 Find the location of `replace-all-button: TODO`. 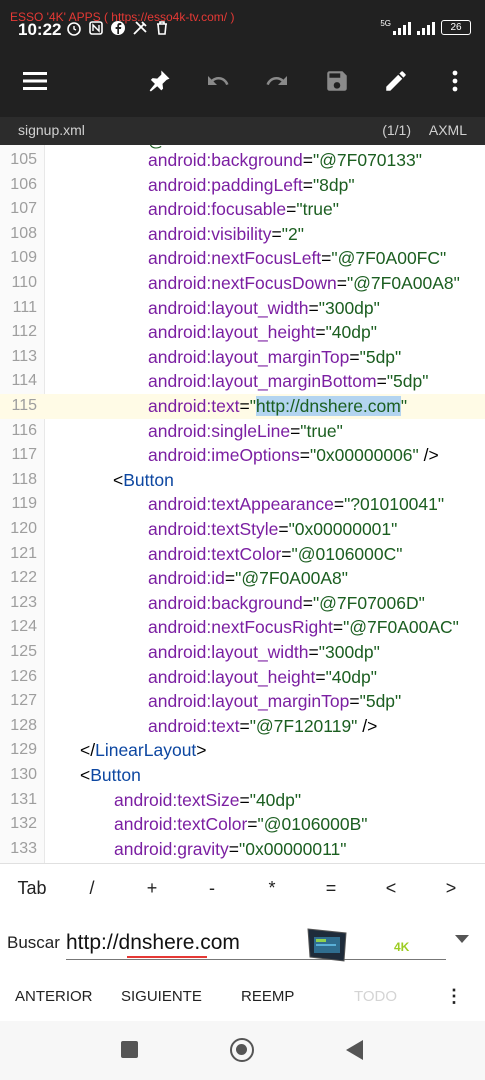

replace-all-button: TODO is located at coordinates (375, 996).